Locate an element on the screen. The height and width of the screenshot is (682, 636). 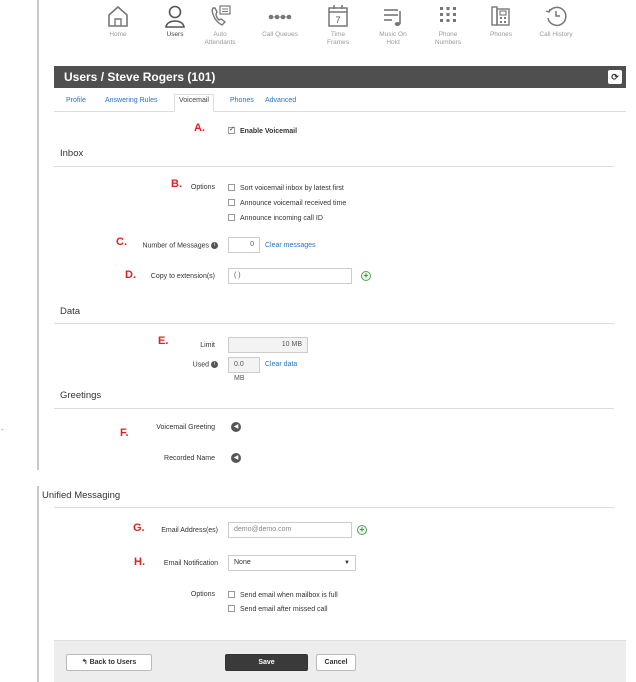
form-footer: ↰ Back to Users Save Cancel is located at coordinates (340, 661).